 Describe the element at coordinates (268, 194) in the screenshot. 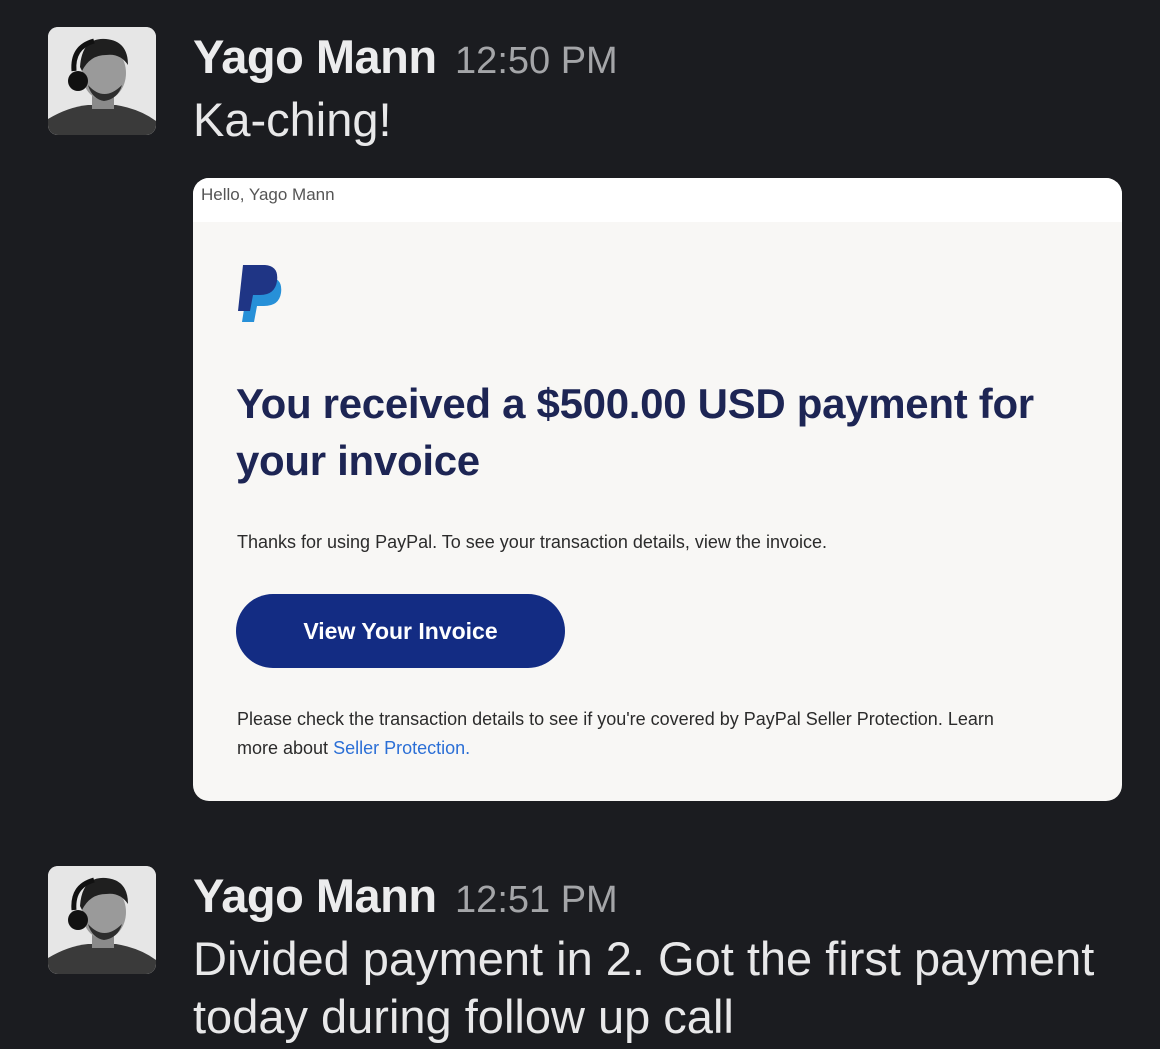

I see `email-greeting: Hello, Yago Mann` at that location.